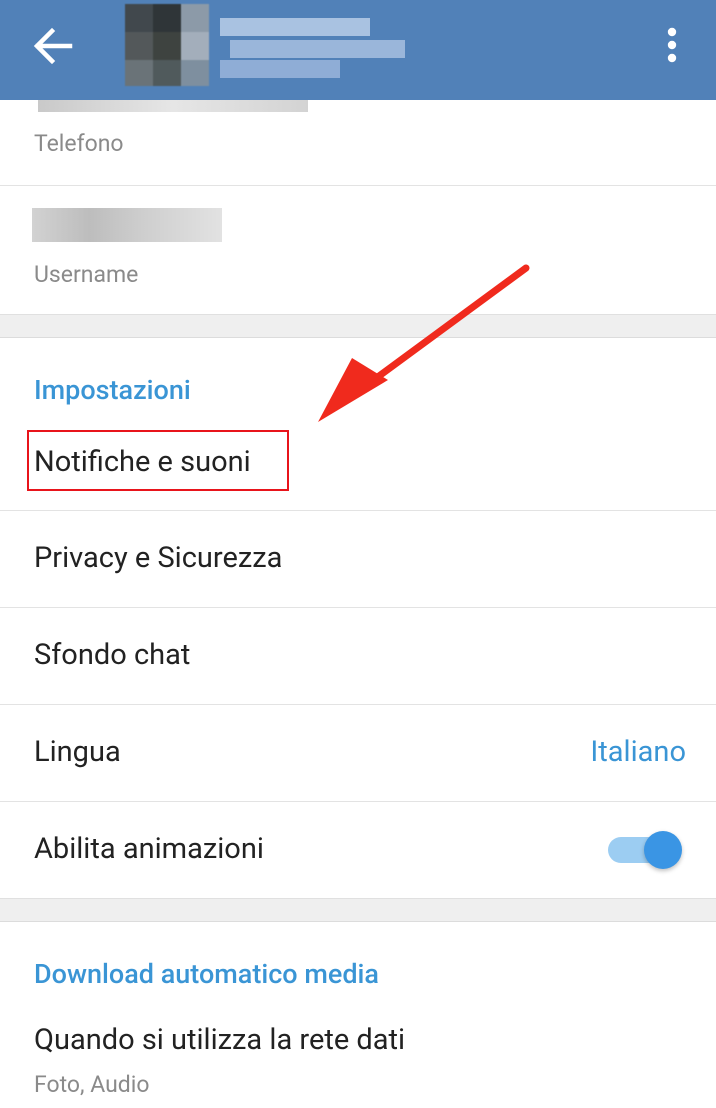 The image size is (716, 1108). I want to click on back-button, so click(54, 46).